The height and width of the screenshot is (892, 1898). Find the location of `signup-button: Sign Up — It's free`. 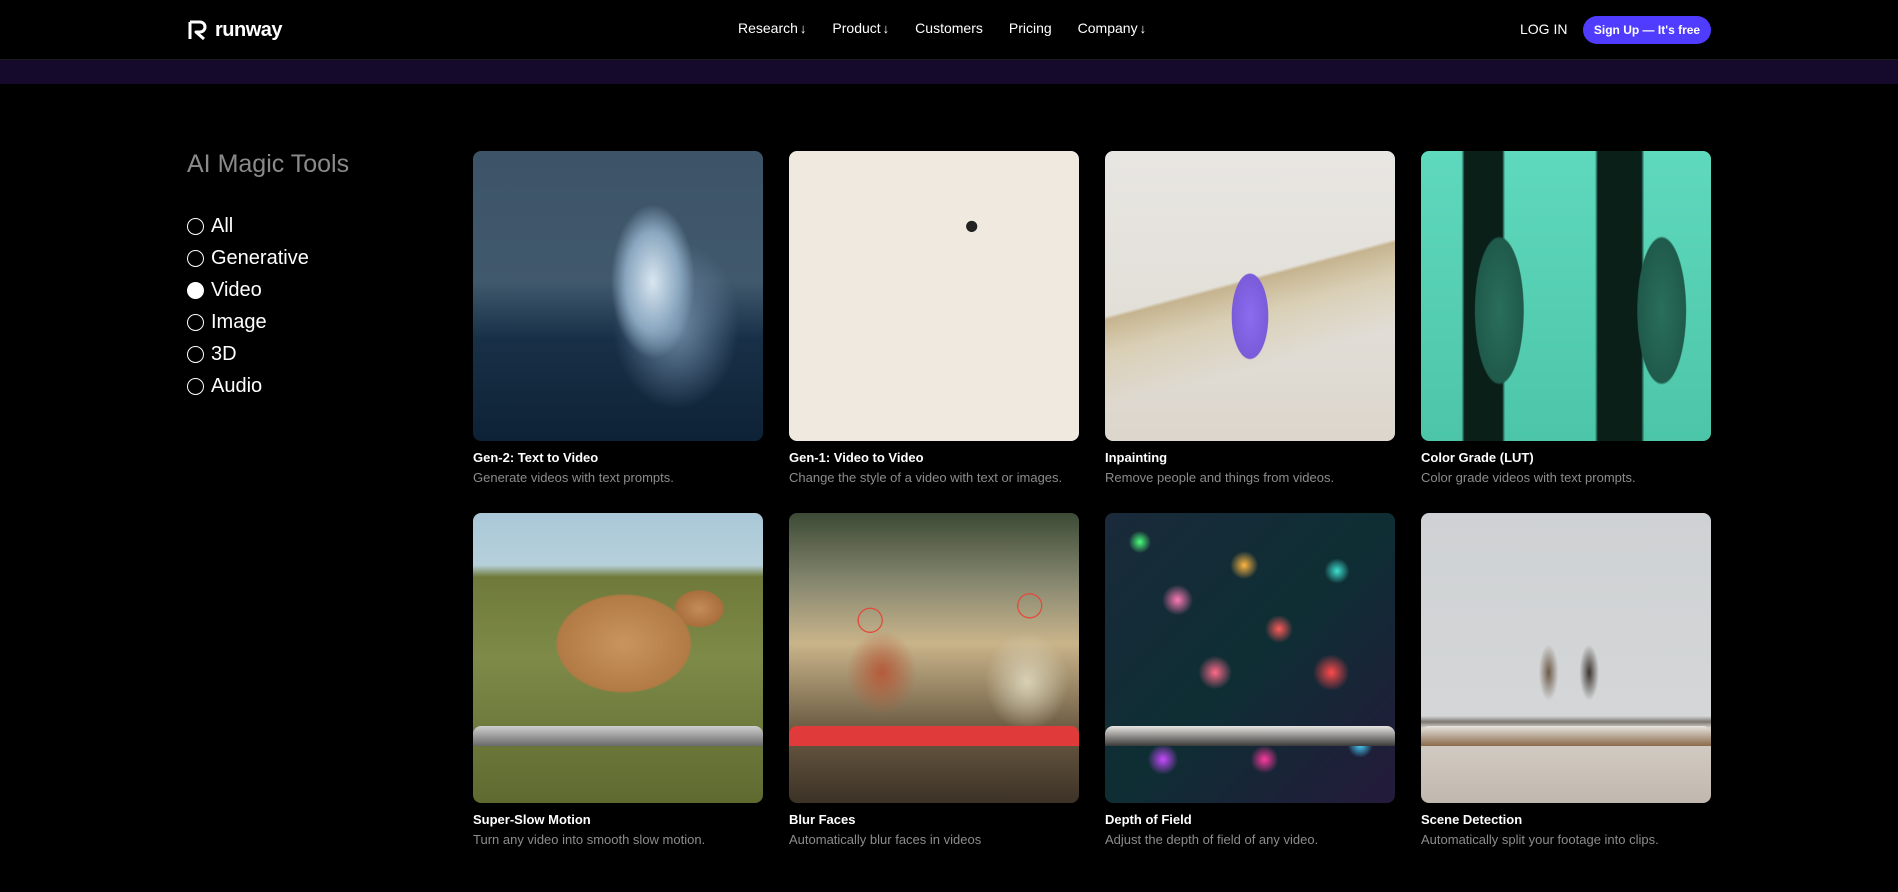

signup-button: Sign Up — It's free is located at coordinates (1647, 30).